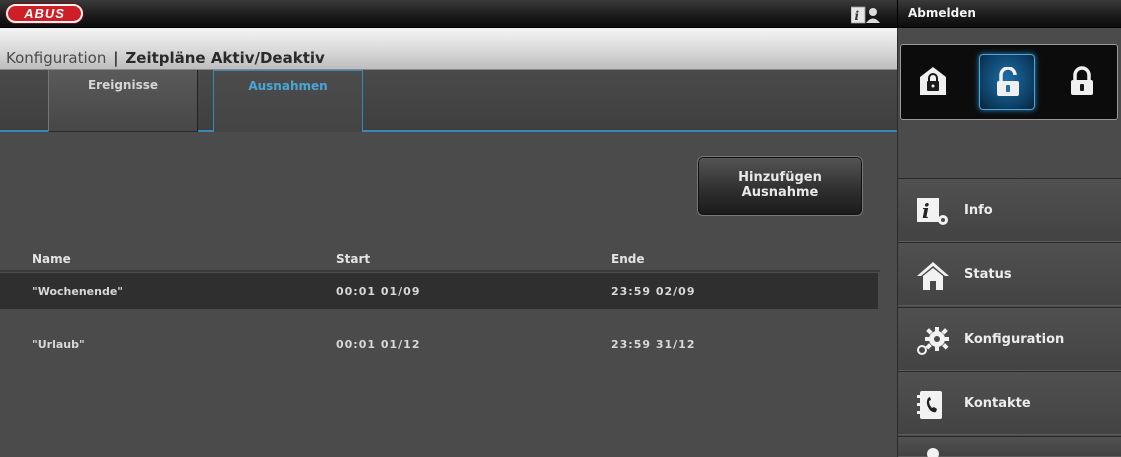  What do you see at coordinates (653, 291) in the screenshot?
I see `row-end: 23:59 02/09` at bounding box center [653, 291].